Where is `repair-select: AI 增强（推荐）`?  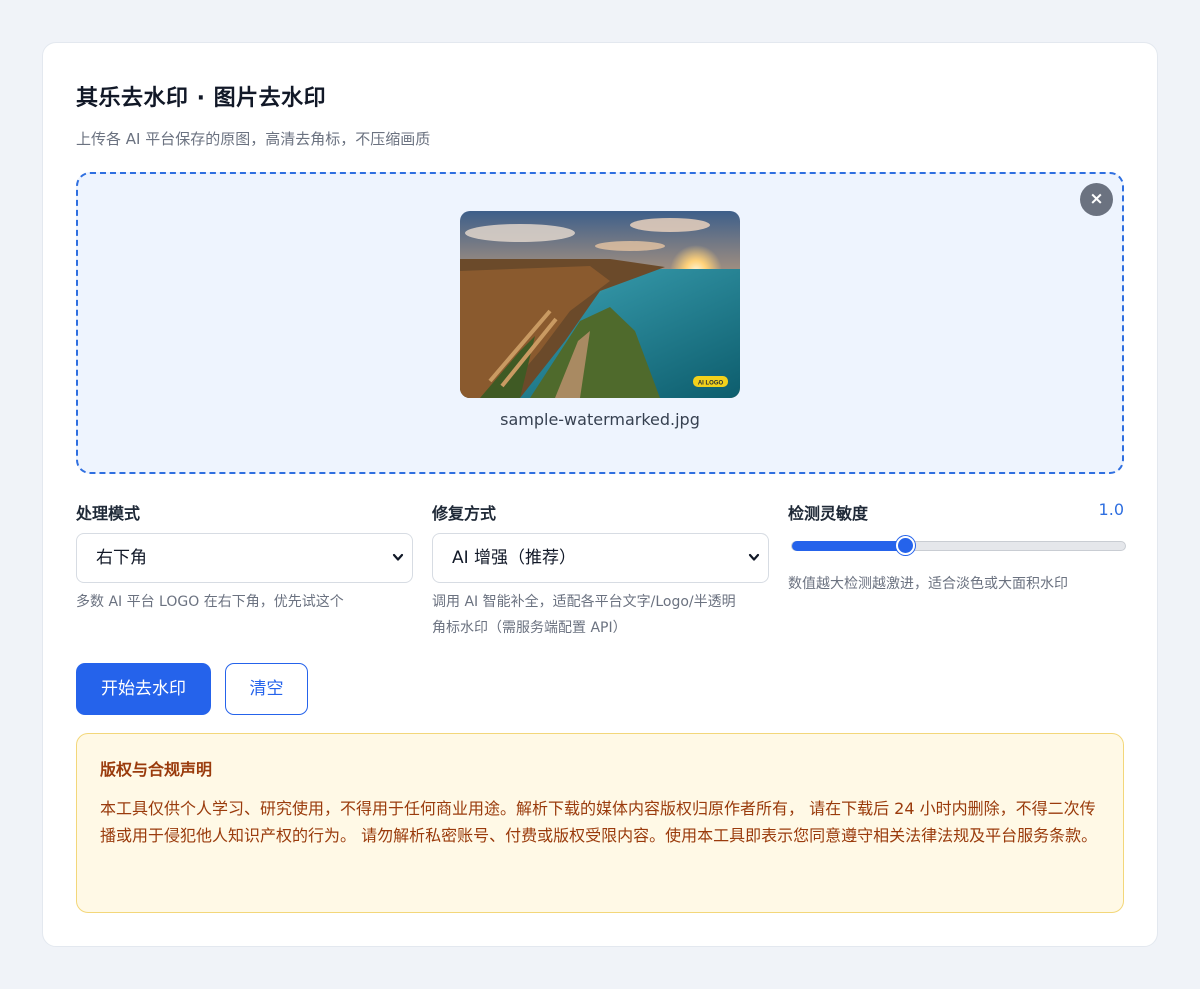
repair-select: AI 增强（推荐） is located at coordinates (600, 558).